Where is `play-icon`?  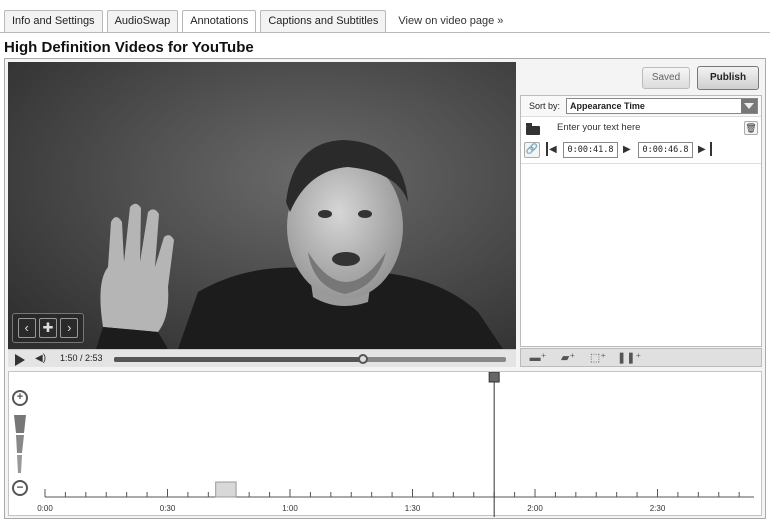 play-icon is located at coordinates (20, 360).